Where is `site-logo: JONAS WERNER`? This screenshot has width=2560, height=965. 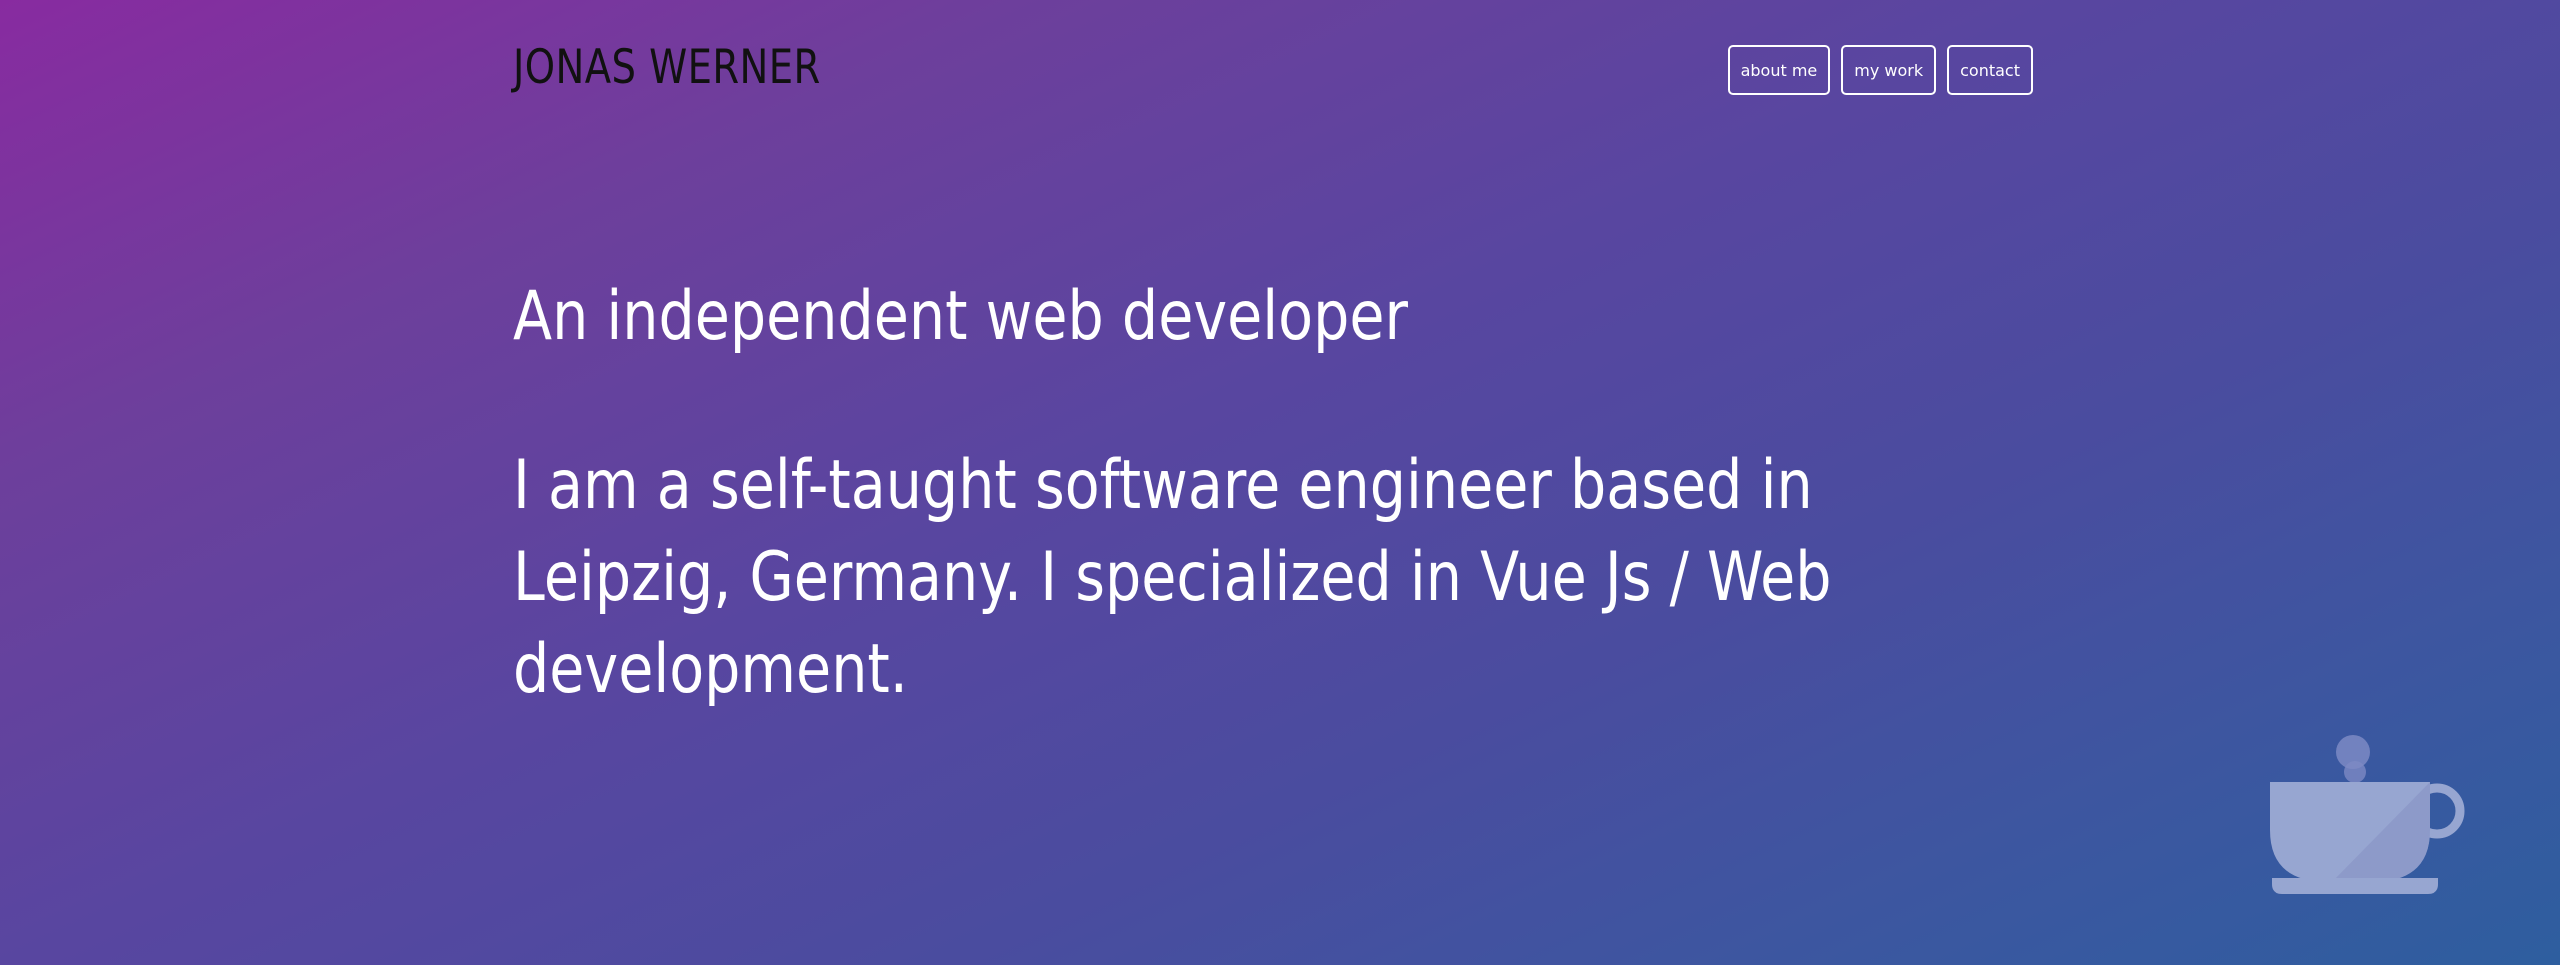 site-logo: JONAS WERNER is located at coordinates (667, 68).